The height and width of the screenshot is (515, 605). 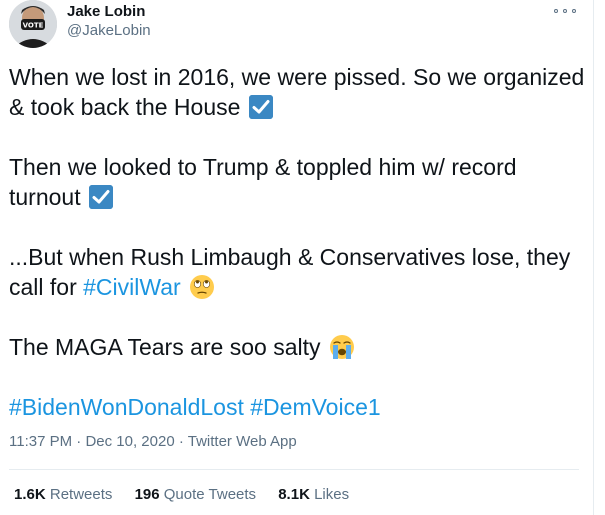 I want to click on more-options-button, so click(x=565, y=11).